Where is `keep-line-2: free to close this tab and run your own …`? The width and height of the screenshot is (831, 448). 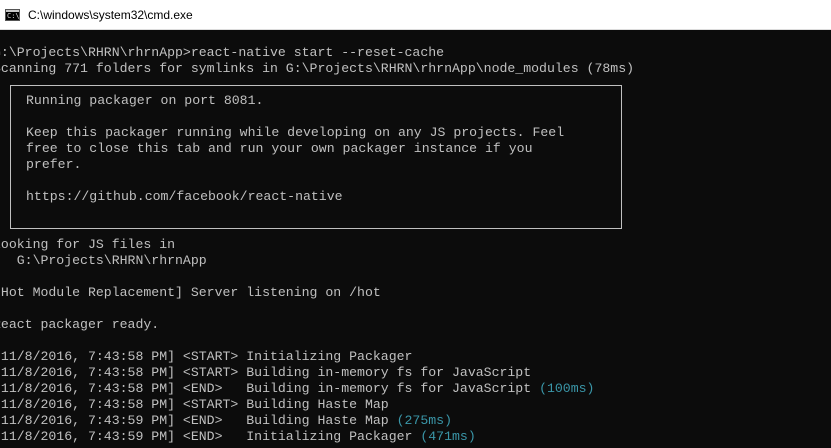
keep-line-2: free to close this tab and run your own … is located at coordinates (279, 148).